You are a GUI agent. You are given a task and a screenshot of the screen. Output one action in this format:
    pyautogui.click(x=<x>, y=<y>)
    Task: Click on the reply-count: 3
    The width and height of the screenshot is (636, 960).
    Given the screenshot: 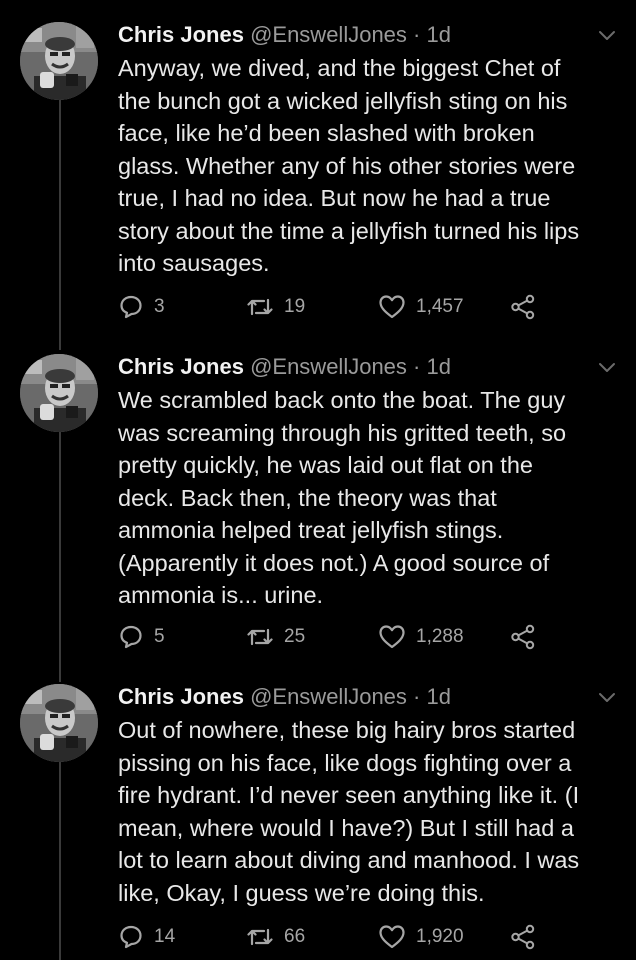 What is the action you would take?
    pyautogui.click(x=159, y=306)
    